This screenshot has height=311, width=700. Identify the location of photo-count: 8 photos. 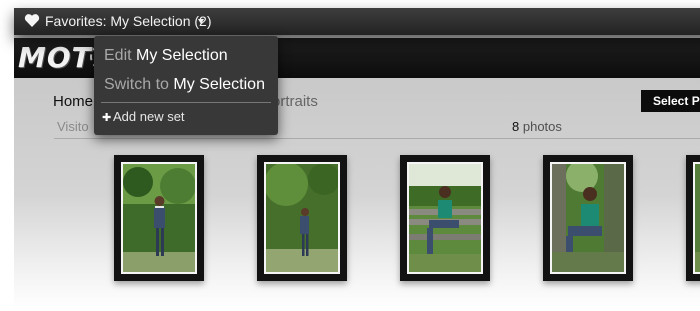
(537, 126).